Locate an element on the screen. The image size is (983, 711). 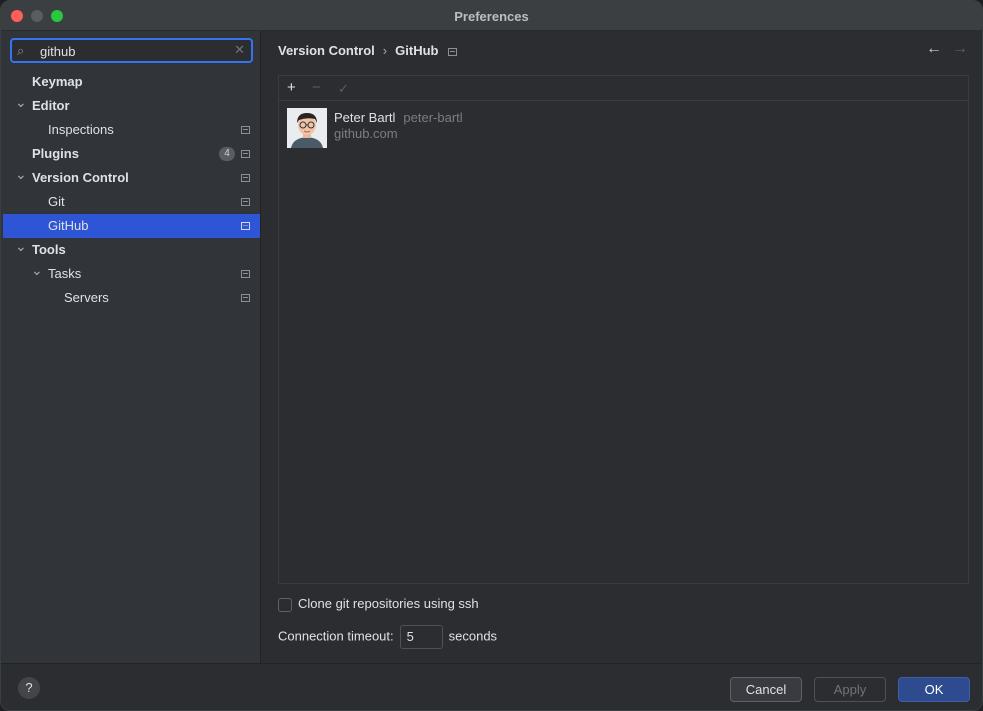
forward-arrow-icon: → is located at coordinates (960, 49).